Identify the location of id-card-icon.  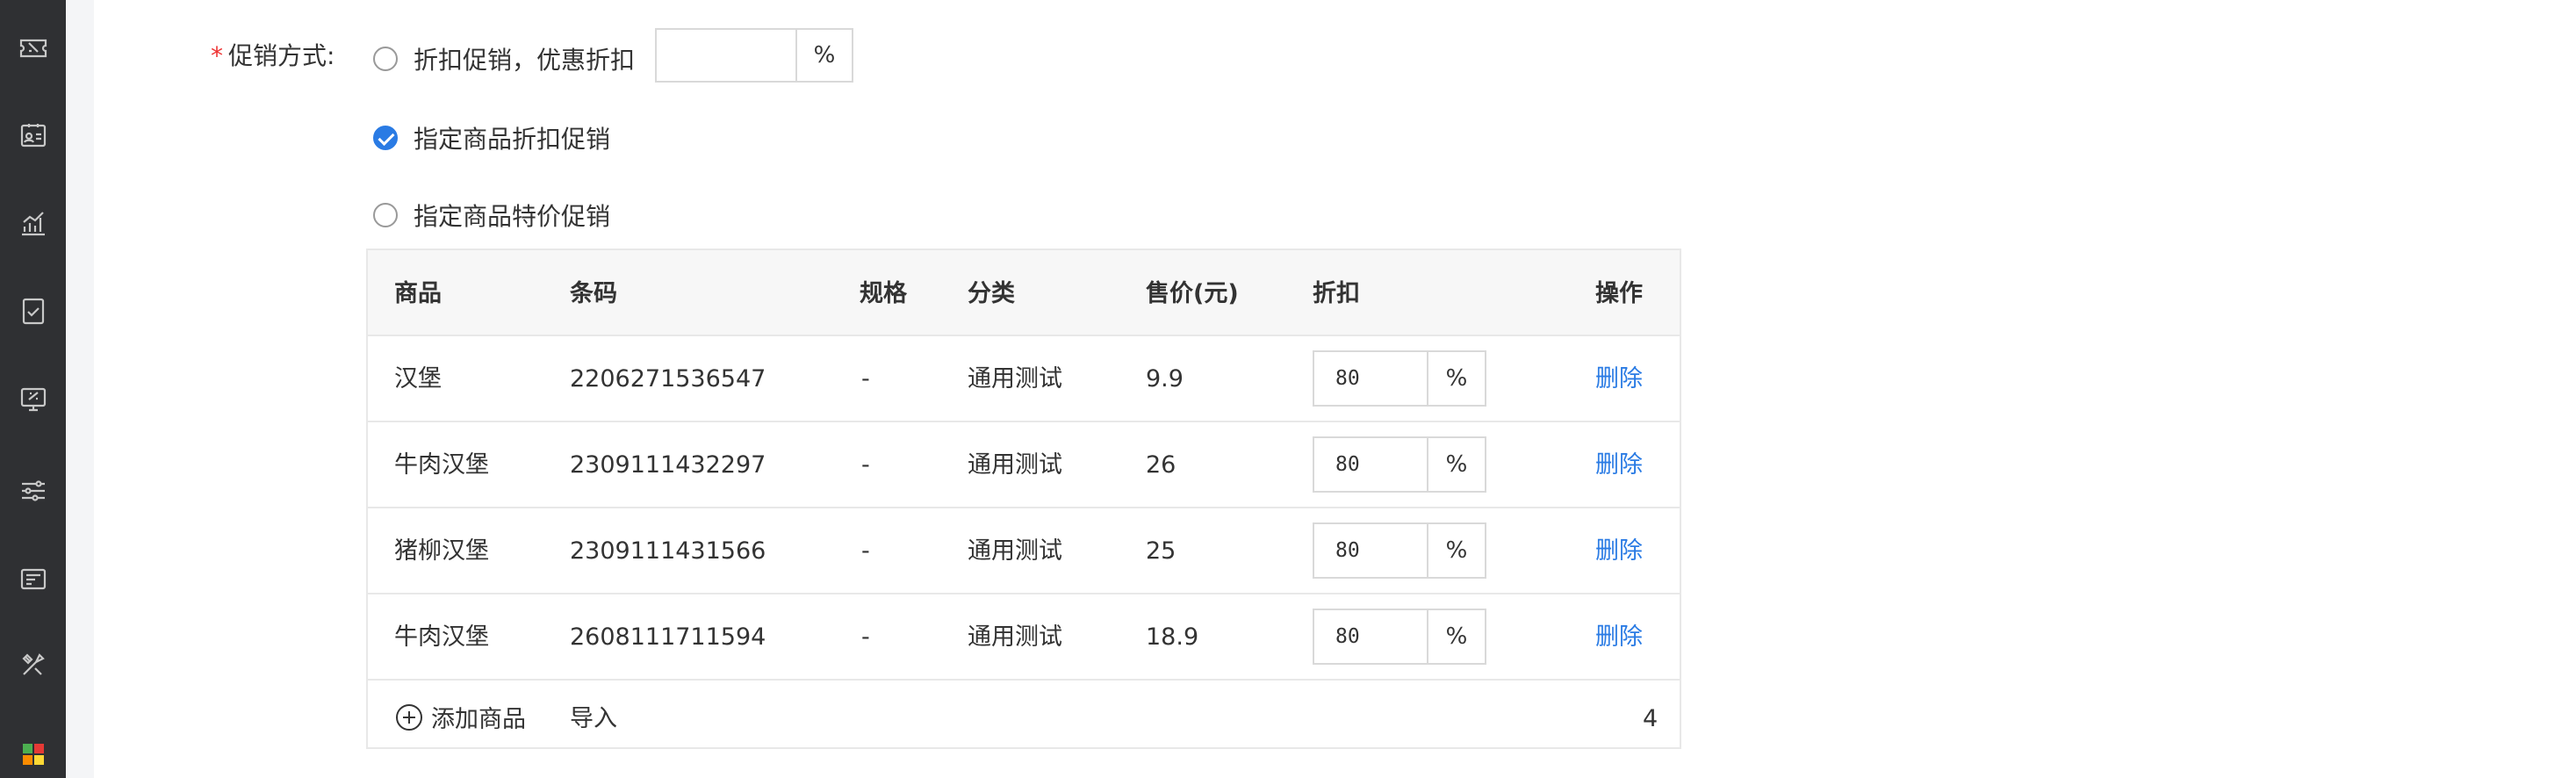
(33, 135).